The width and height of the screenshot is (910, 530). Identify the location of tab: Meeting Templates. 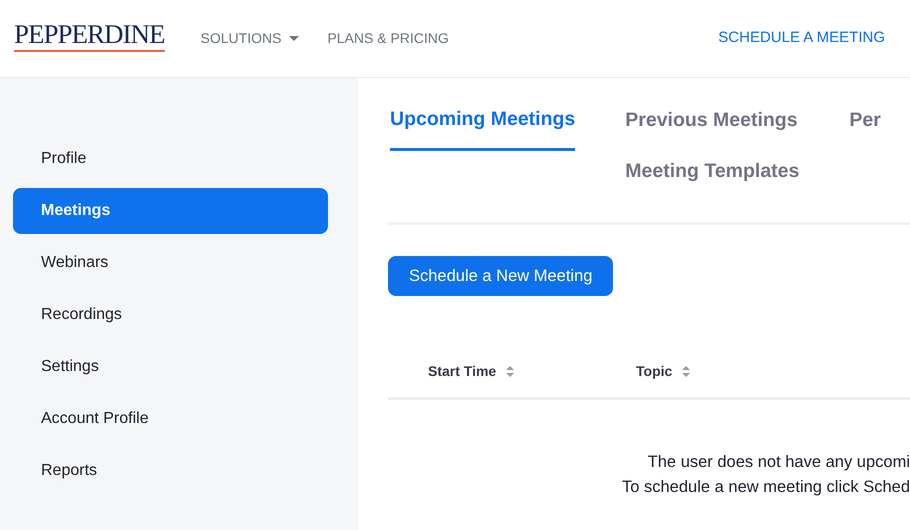
(712, 171).